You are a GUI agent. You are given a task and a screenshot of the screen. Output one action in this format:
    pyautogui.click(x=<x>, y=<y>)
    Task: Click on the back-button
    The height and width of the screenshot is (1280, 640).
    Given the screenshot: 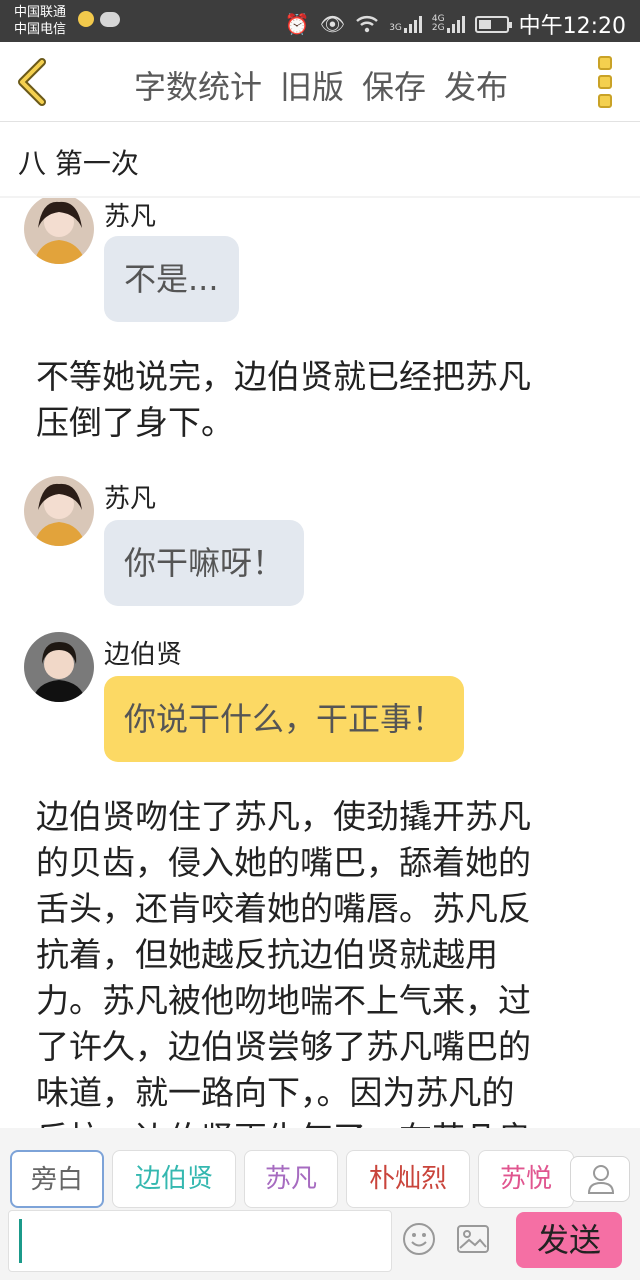 What is the action you would take?
    pyautogui.click(x=34, y=82)
    